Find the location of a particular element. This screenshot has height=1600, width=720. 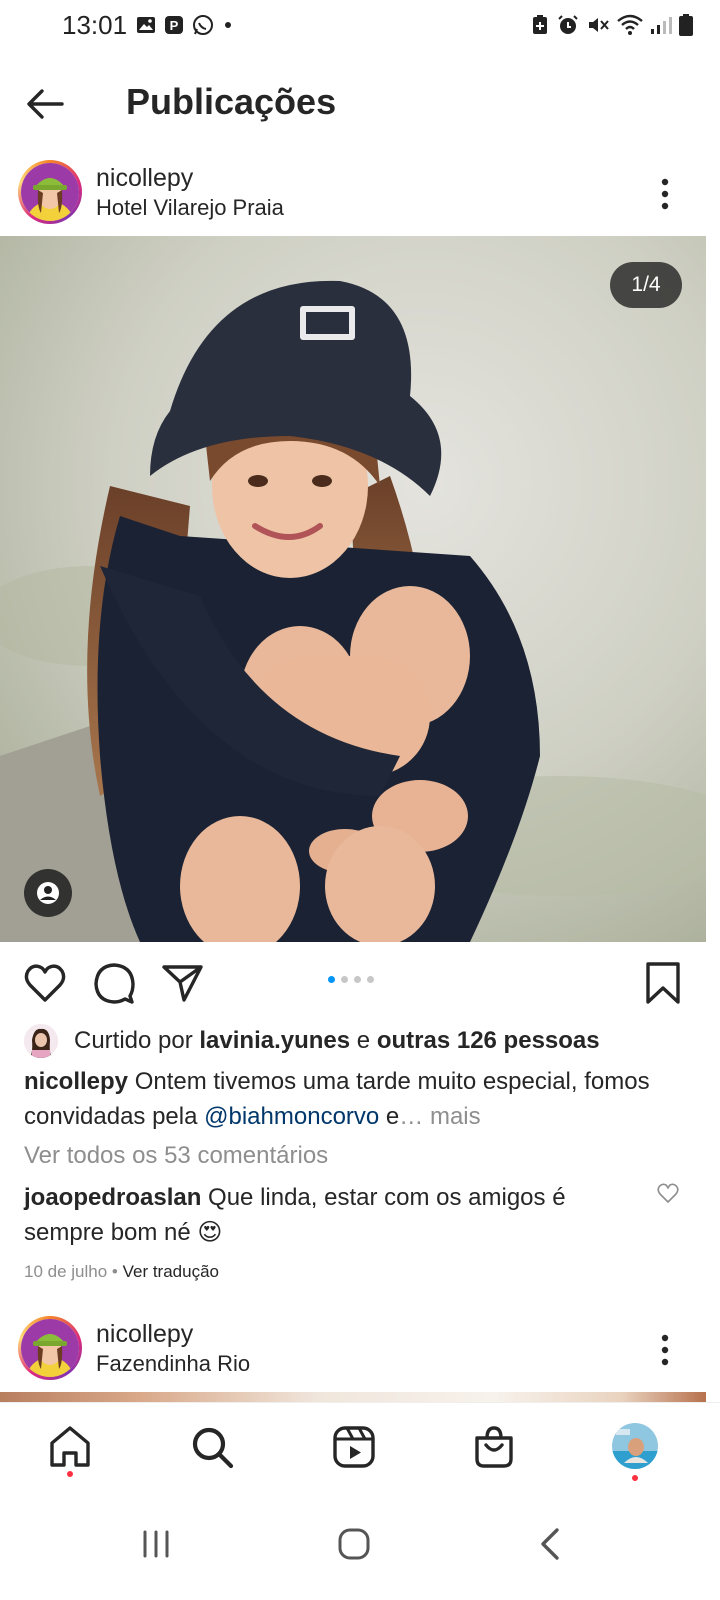

reels-icon is located at coordinates (354, 1447).